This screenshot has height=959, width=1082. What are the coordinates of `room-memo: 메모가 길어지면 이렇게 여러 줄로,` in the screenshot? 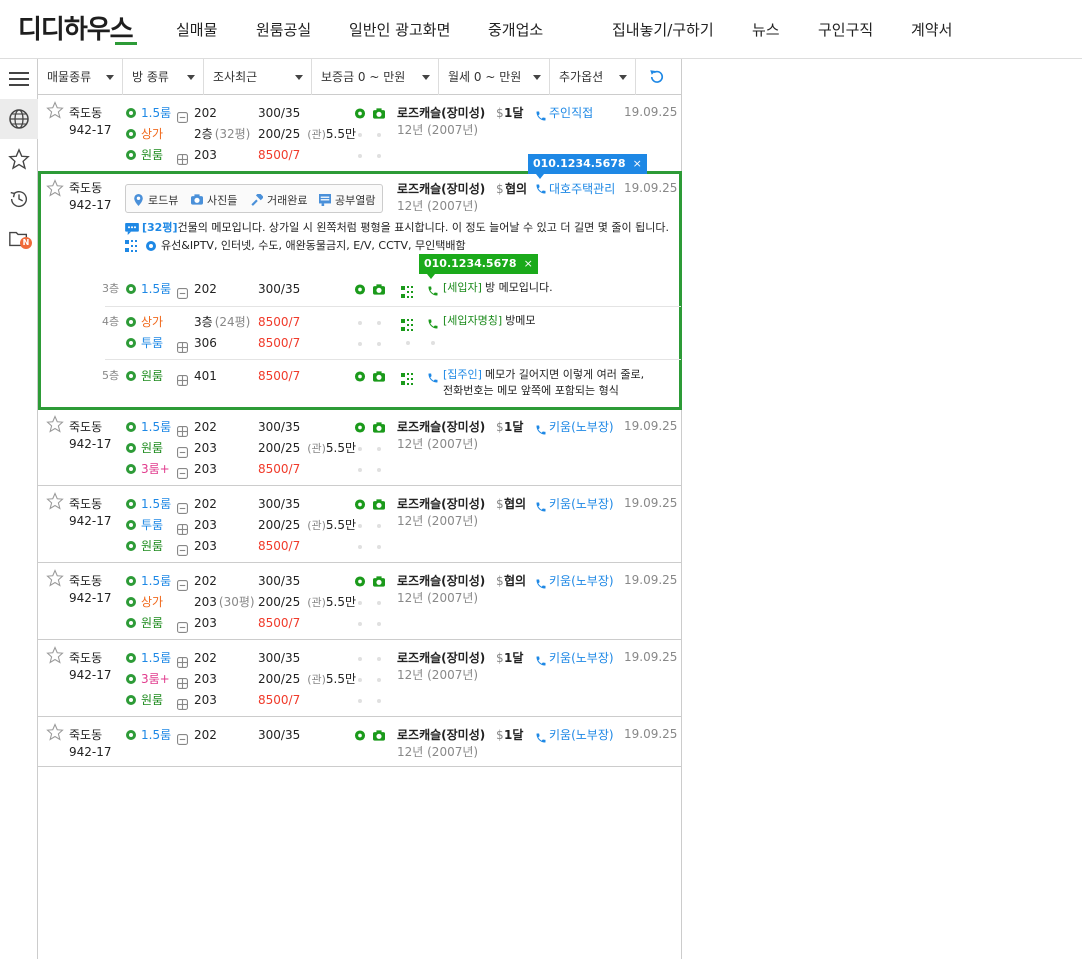 It's located at (564, 374).